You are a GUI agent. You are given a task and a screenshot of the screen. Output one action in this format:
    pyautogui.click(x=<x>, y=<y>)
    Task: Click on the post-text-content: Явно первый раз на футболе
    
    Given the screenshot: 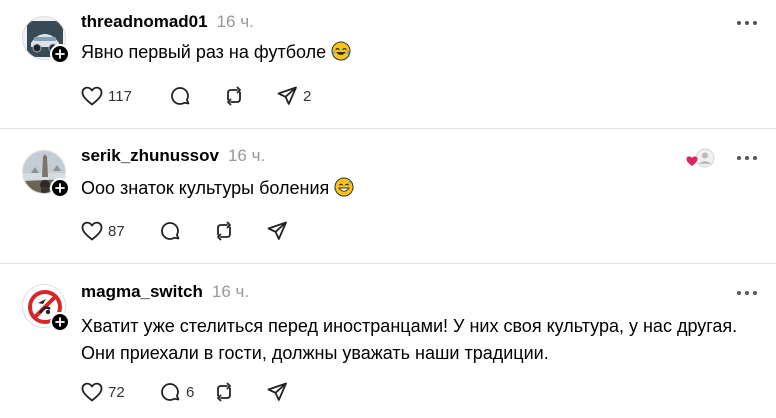 What is the action you would take?
    pyautogui.click(x=204, y=52)
    